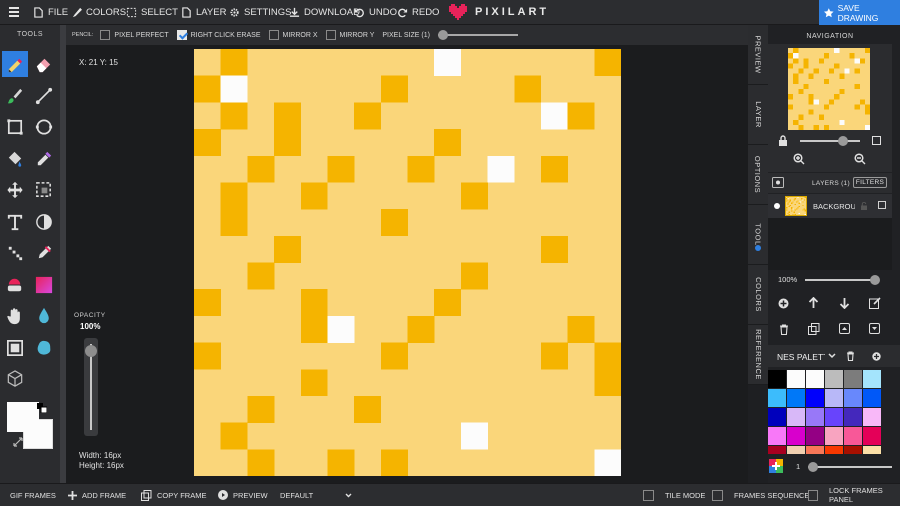  I want to click on right-click-erase-checkbox, so click(181, 35).